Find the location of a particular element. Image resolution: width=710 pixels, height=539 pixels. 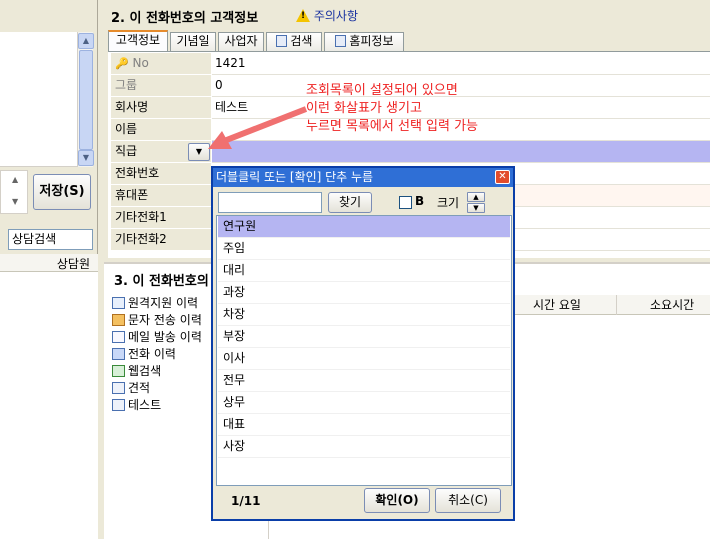

tab-search-label: 검색 is located at coordinates (301, 41).